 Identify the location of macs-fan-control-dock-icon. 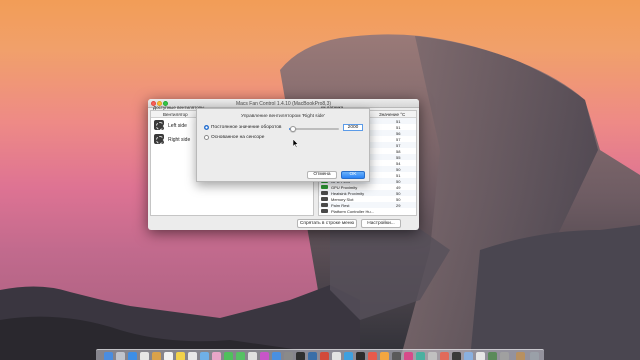
(312, 355).